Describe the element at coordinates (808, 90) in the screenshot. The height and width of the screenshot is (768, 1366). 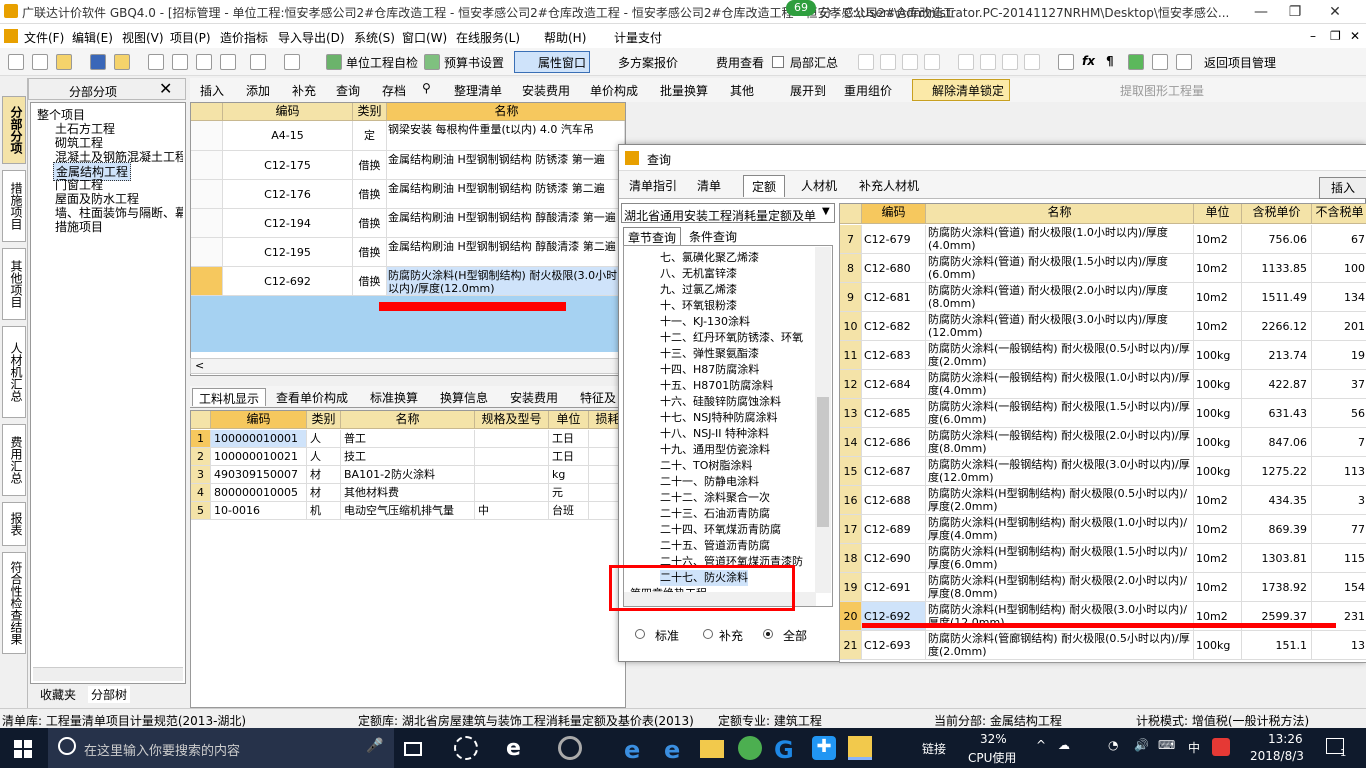
I see `expand-to-menu: 展开到` at that location.